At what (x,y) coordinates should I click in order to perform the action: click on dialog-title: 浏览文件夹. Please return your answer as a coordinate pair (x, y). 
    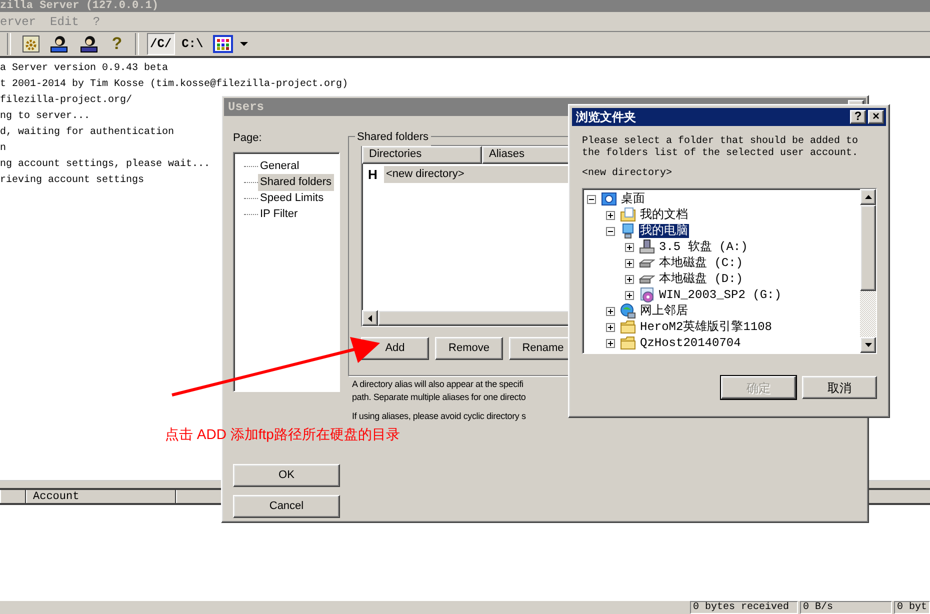
    Looking at the image, I should click on (606, 117).